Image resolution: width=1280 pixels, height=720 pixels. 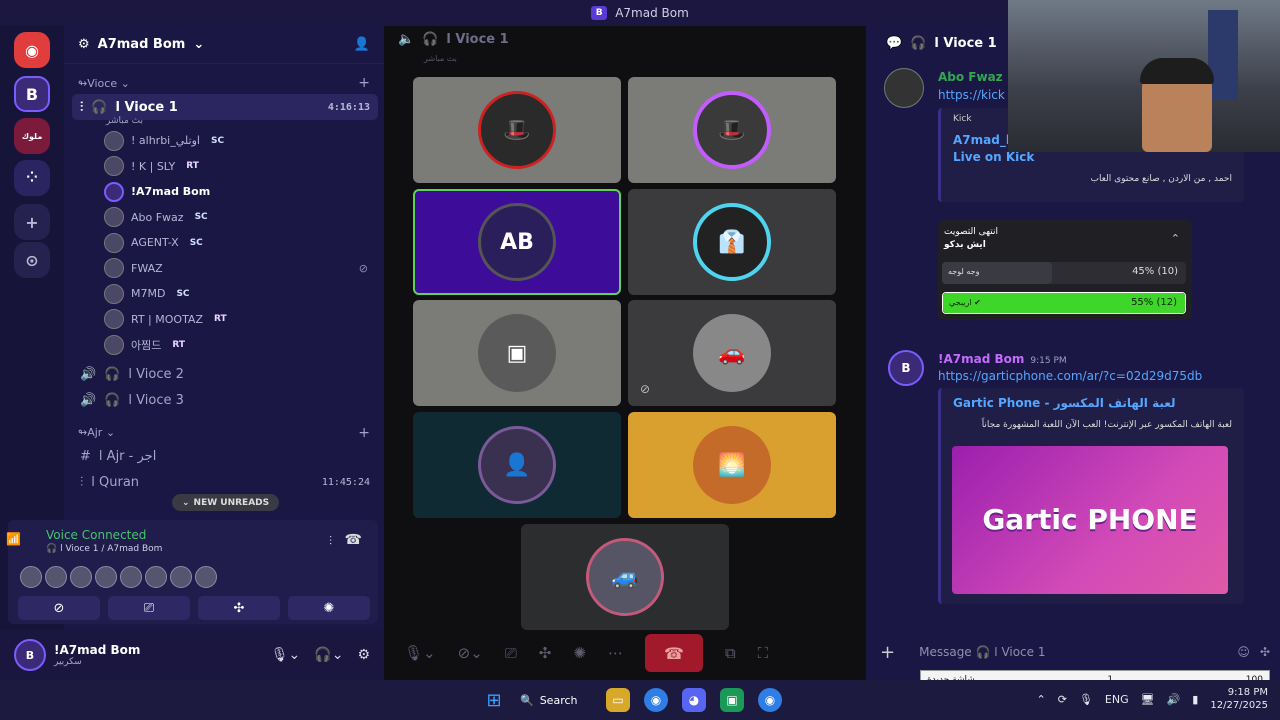 What do you see at coordinates (887, 652) in the screenshot?
I see `add-attachment-icon: +` at bounding box center [887, 652].